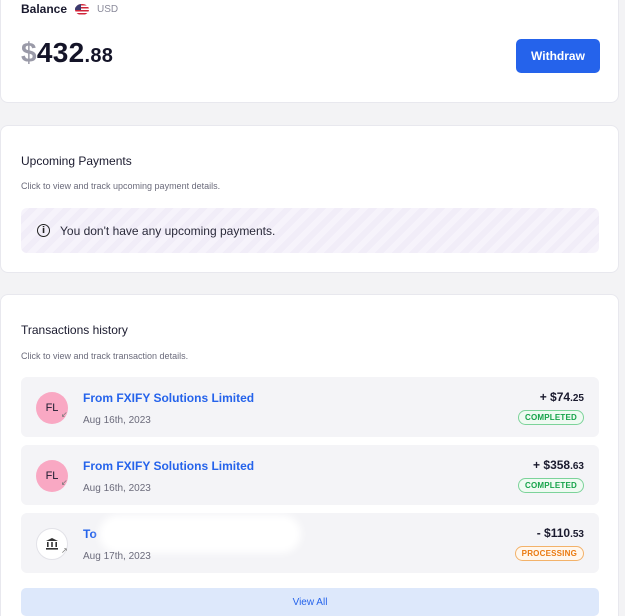  I want to click on us-flag-icon, so click(82, 9).